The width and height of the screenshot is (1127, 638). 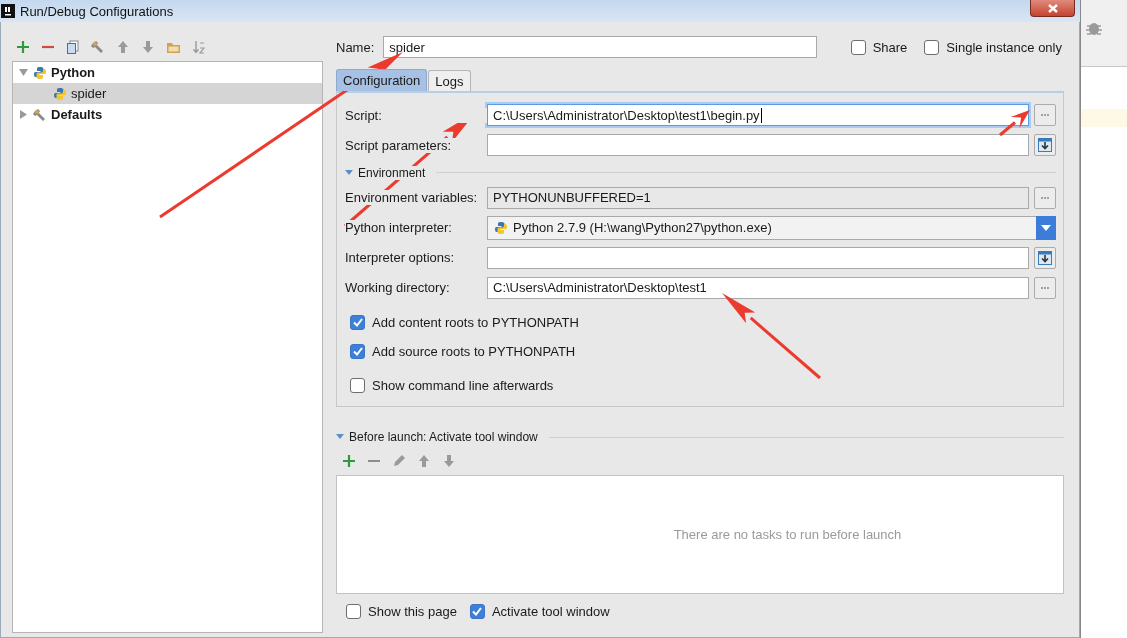 I want to click on bug-icon, so click(x=1094, y=29).